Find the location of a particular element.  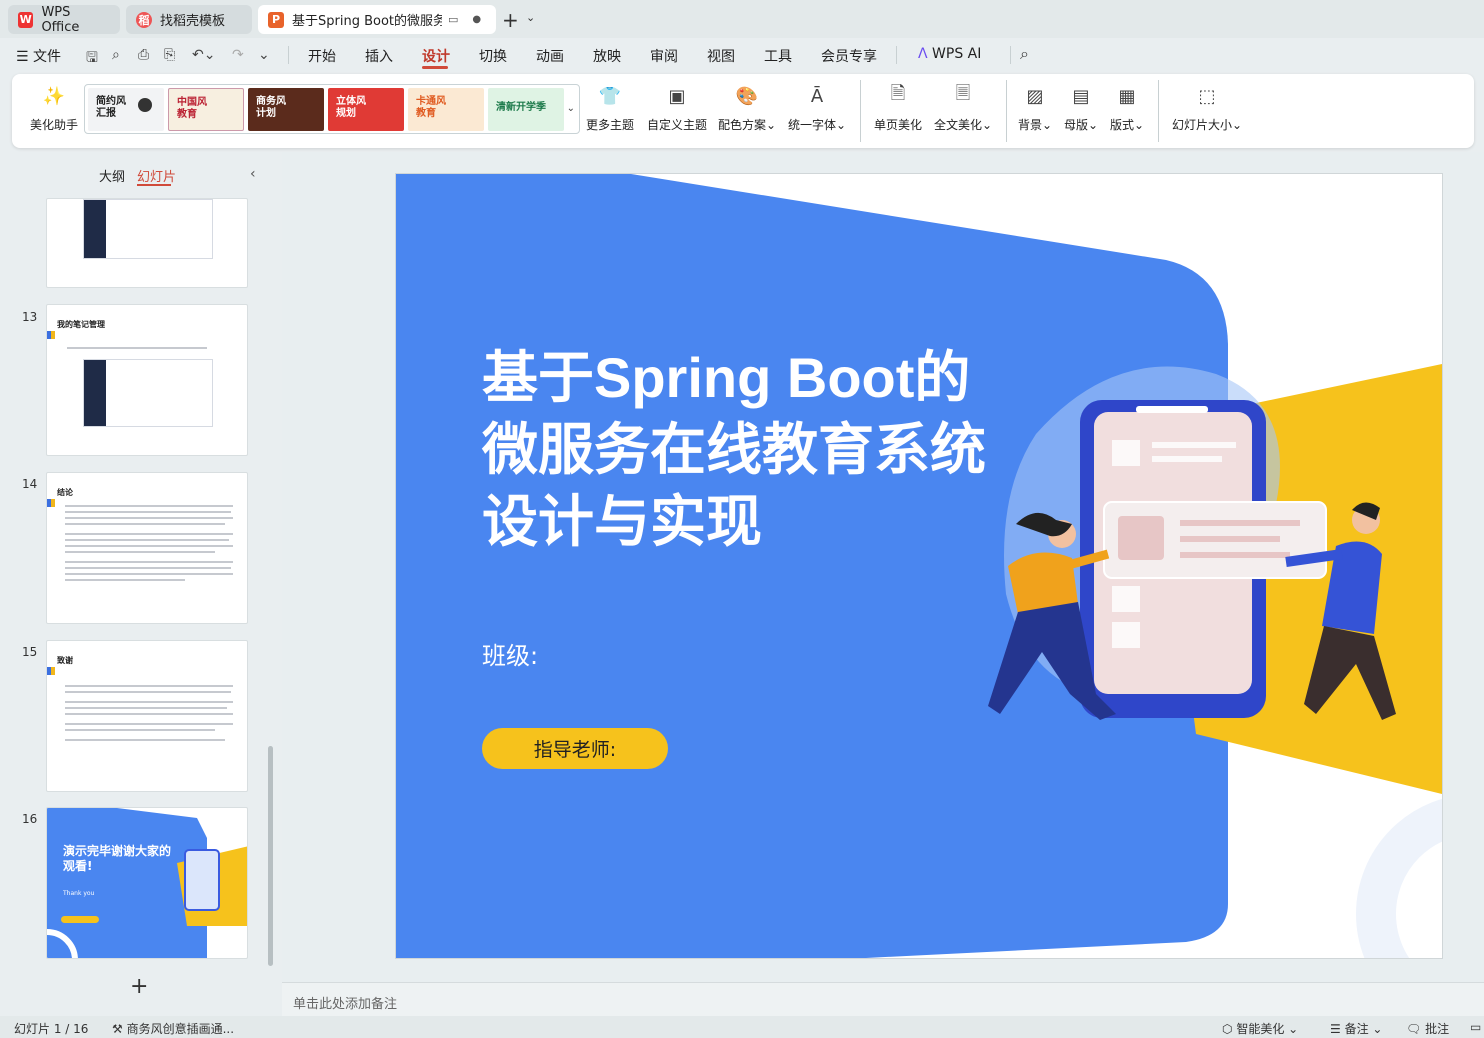

custom-theme-icon: ▣ is located at coordinates (677, 96).